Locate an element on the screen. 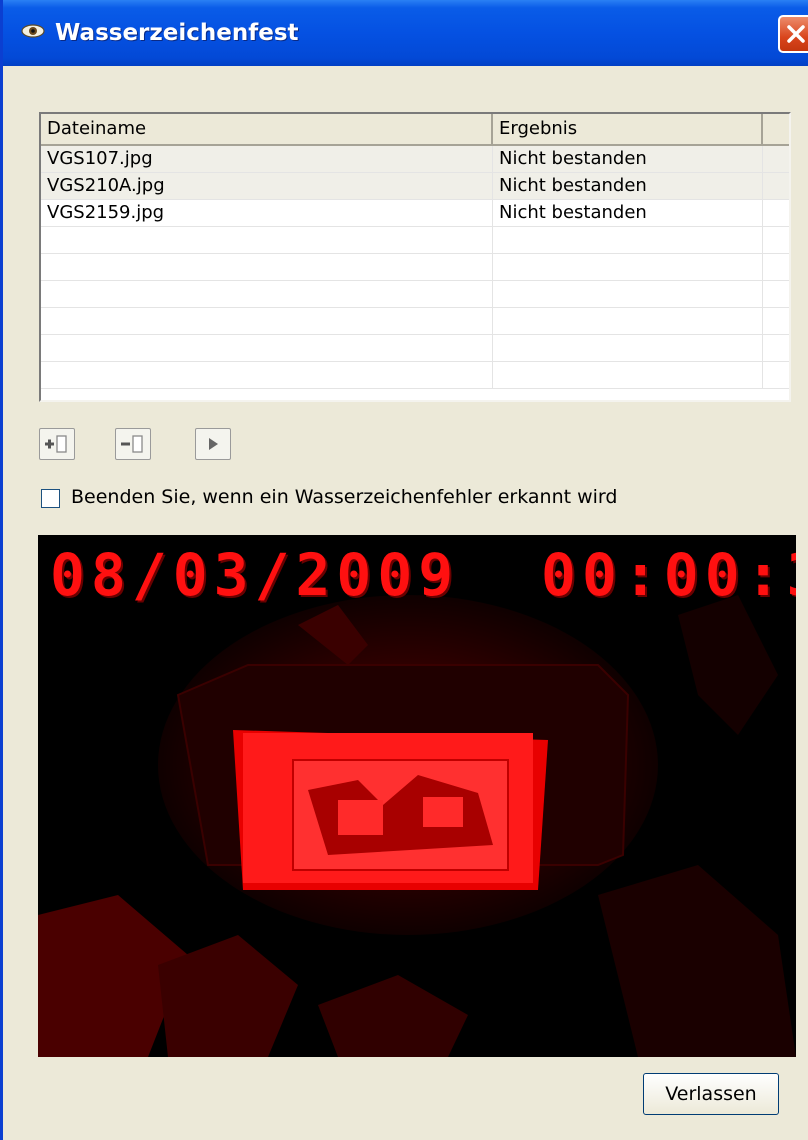  list-header: Dateiname Ergebnis is located at coordinates (415, 130).